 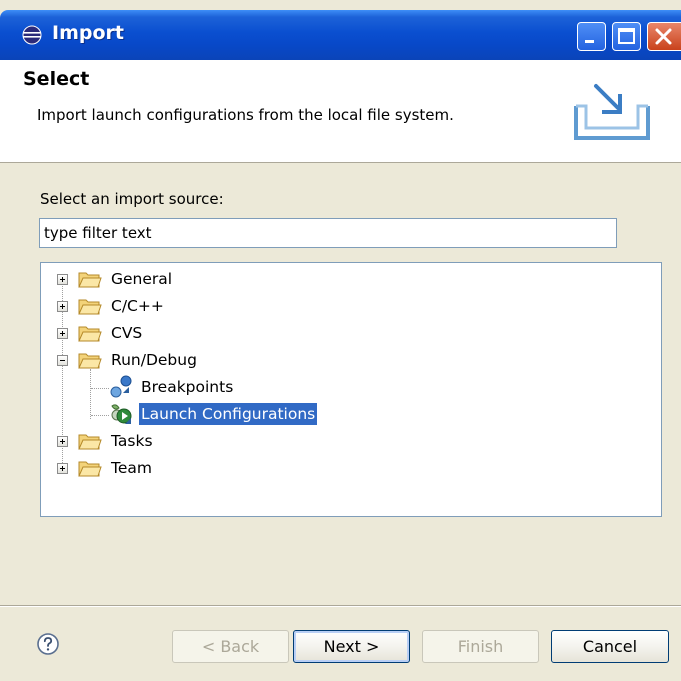 What do you see at coordinates (127, 333) in the screenshot?
I see `tree-item-label: CVS` at bounding box center [127, 333].